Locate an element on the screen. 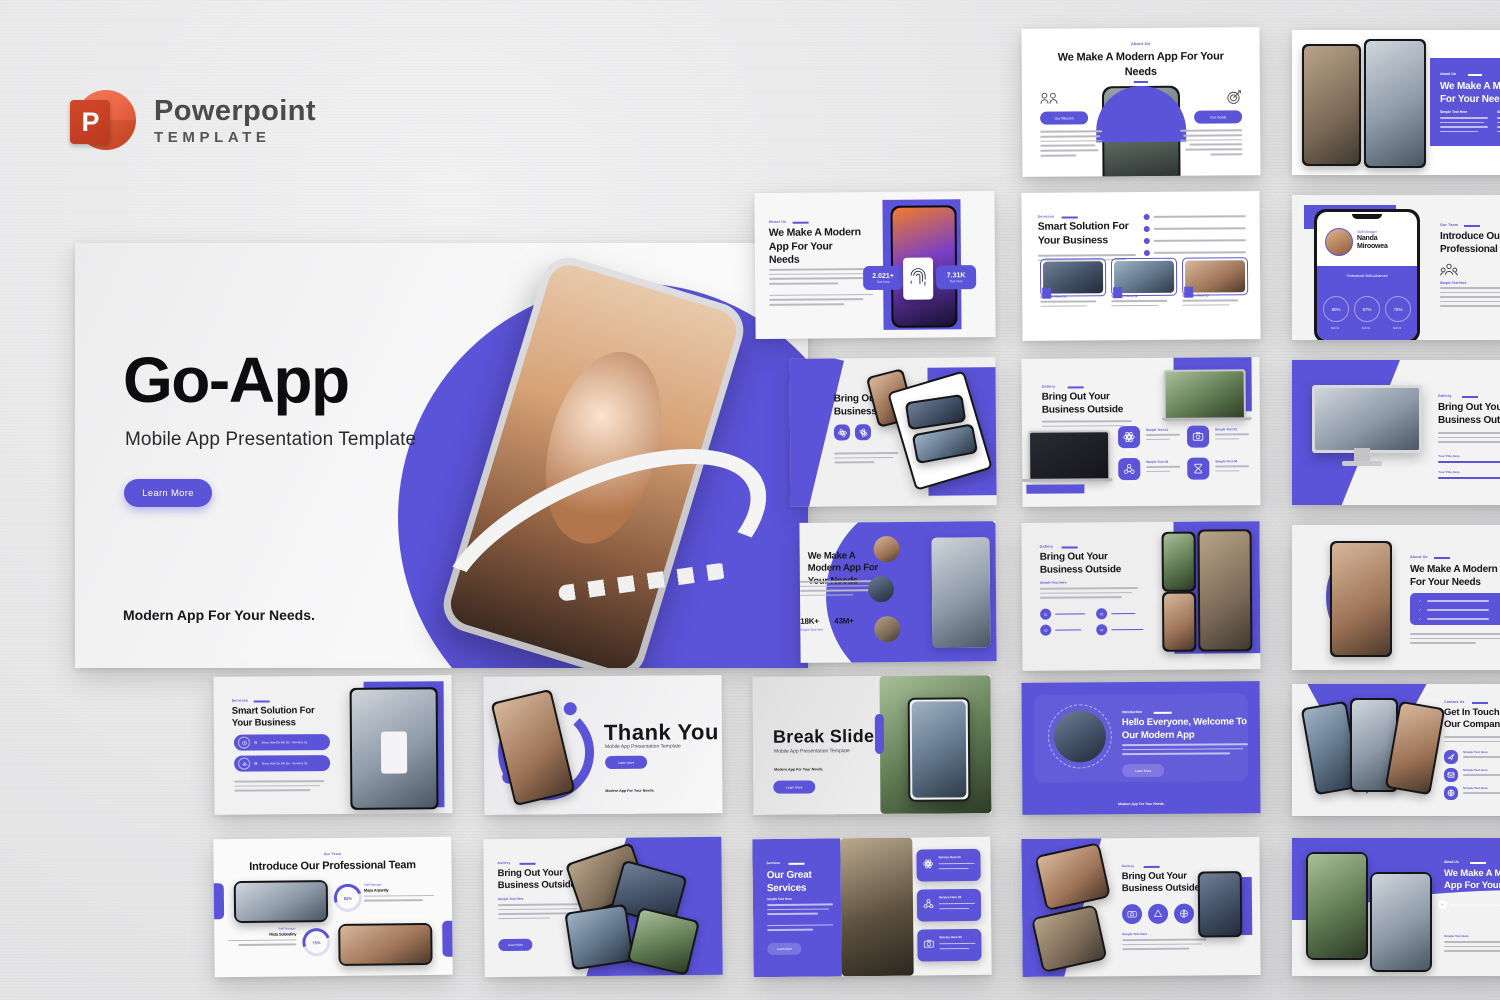 The image size is (1500, 1000). team-profile-body is located at coordinates (1470, 298).